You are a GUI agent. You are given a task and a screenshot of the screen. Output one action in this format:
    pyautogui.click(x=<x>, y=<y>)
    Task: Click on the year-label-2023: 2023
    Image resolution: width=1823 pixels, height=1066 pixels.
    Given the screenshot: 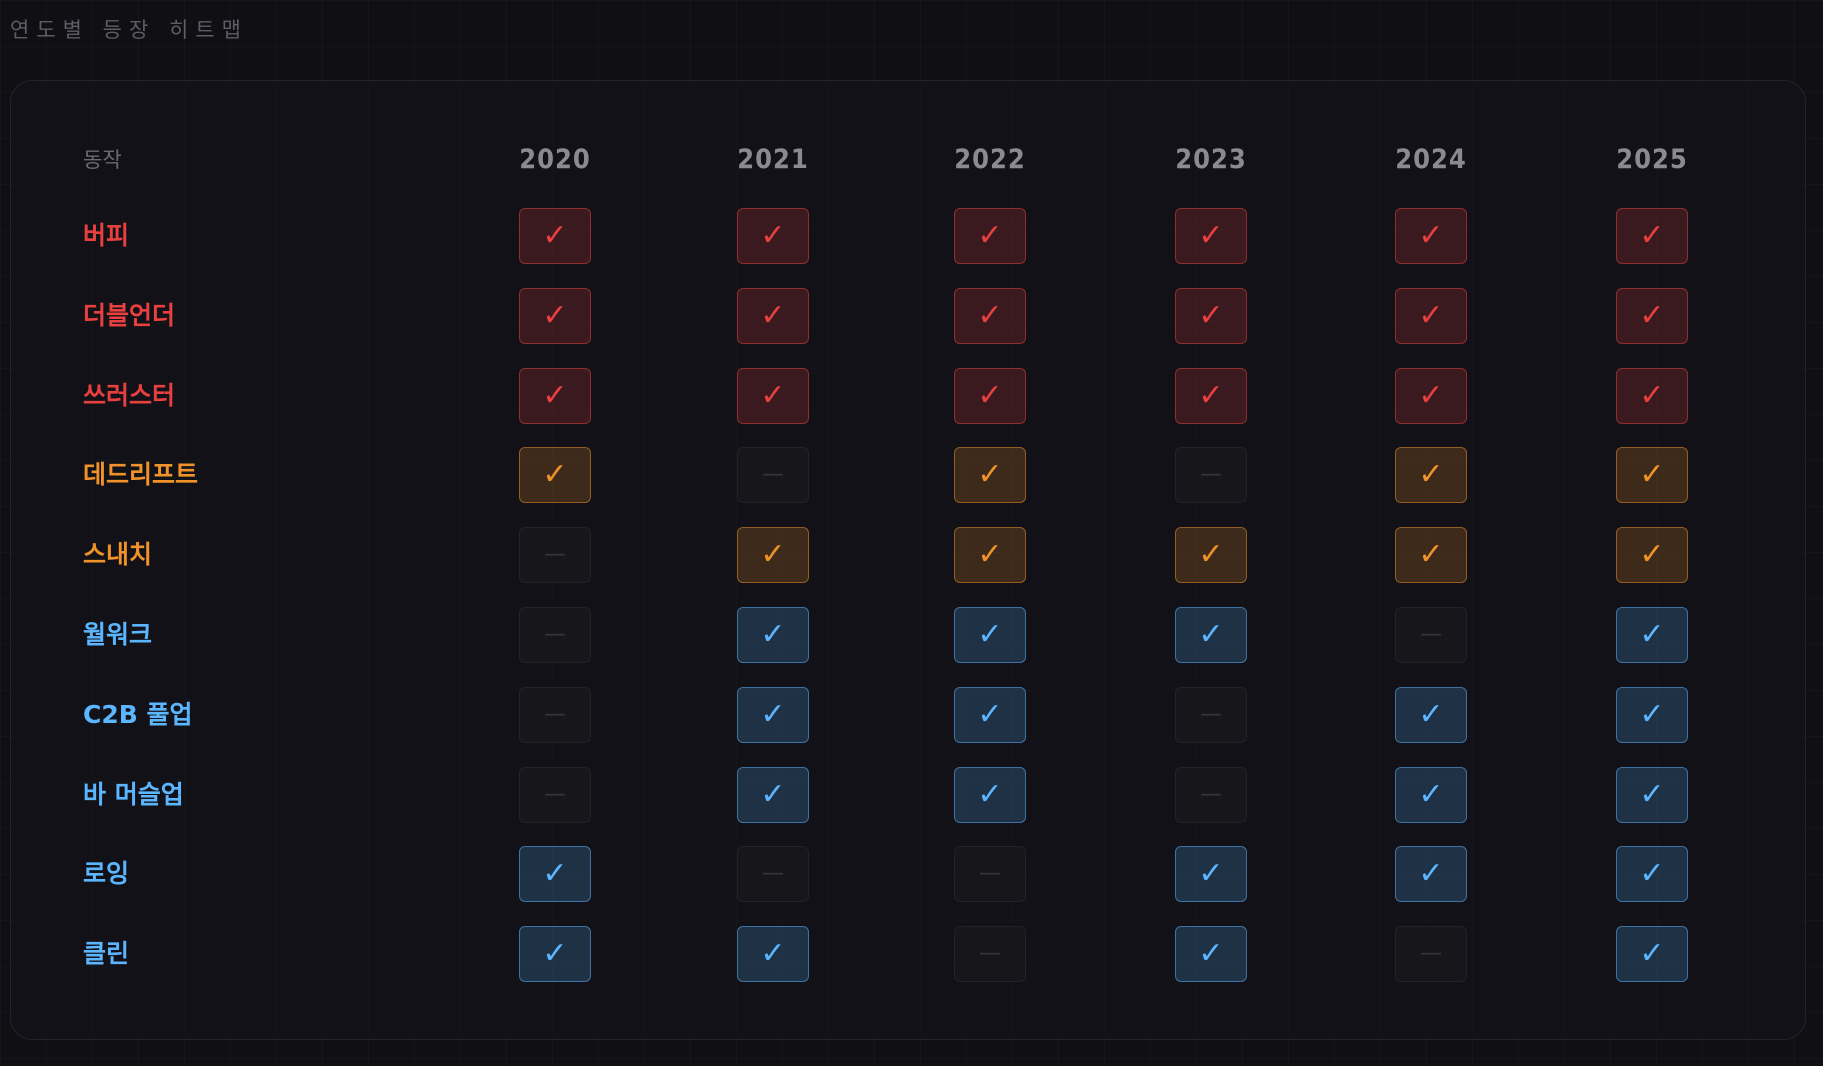 What is the action you would take?
    pyautogui.click(x=1211, y=159)
    